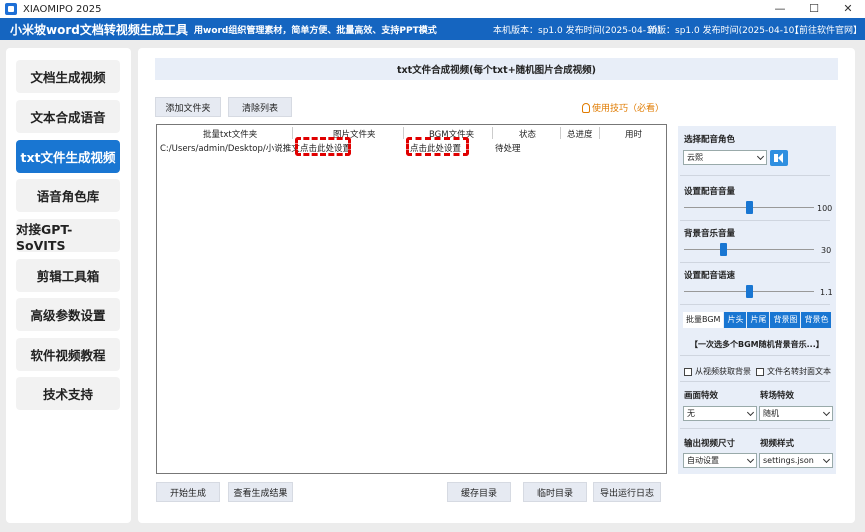  Describe the element at coordinates (68, 275) in the screenshot. I see `sidebar-item-edit-tools: 剪辑工具箱` at that location.